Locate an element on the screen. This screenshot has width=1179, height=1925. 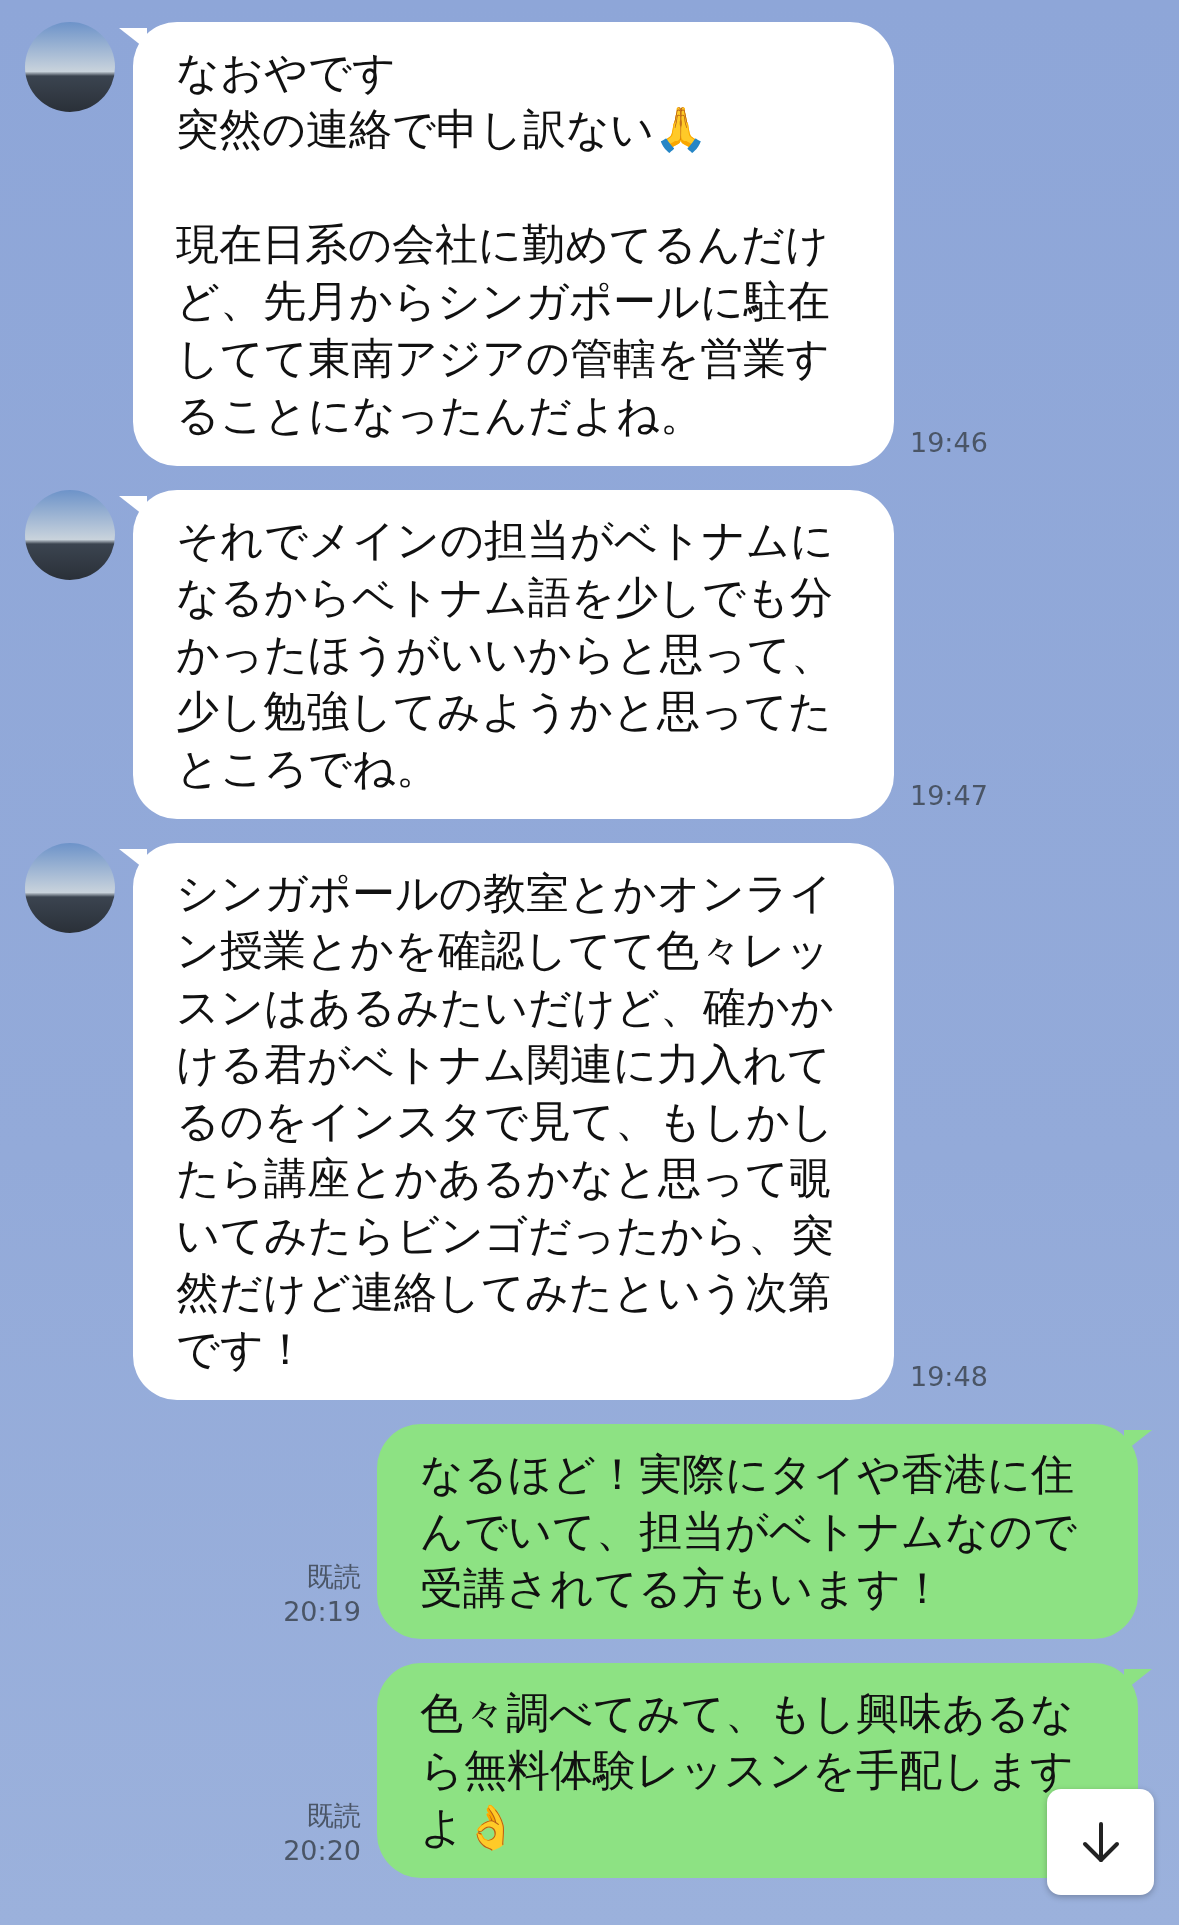
message-time: 19:46 is located at coordinates (949, 443).